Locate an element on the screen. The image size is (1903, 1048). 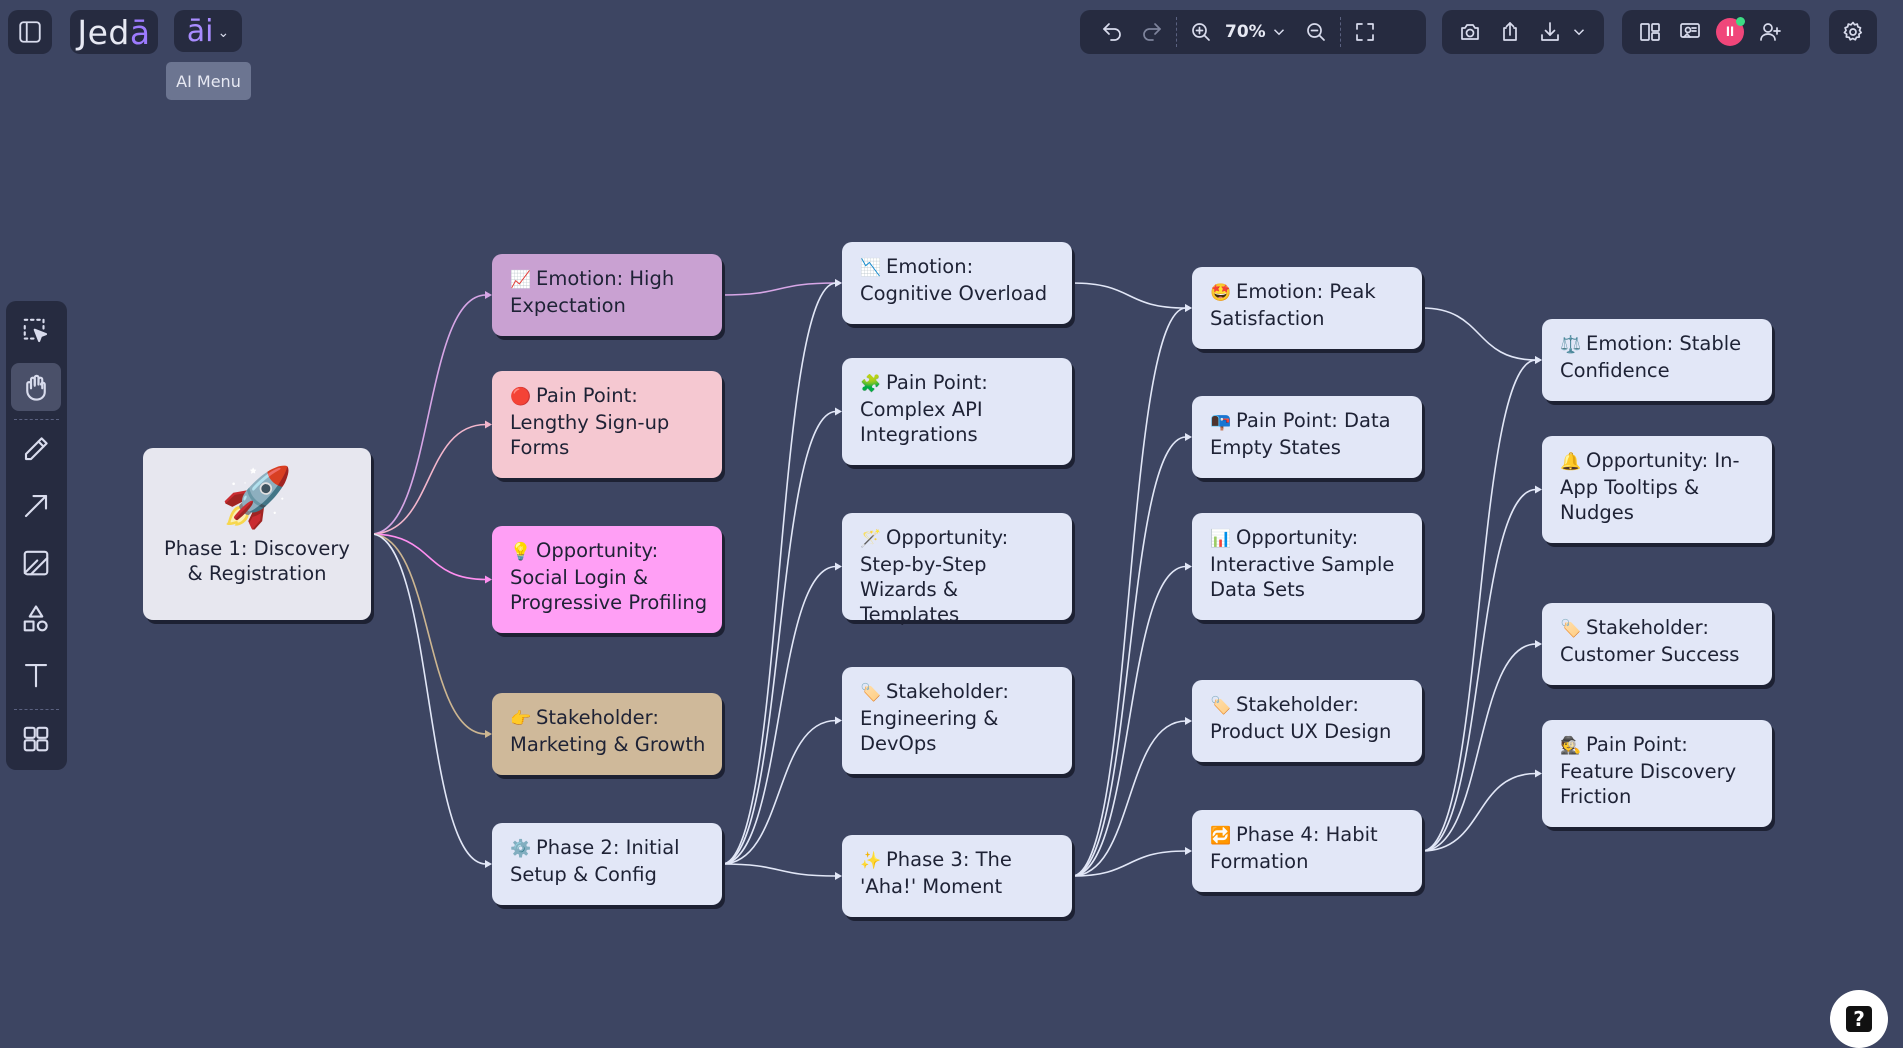
node-root: 🚀 Phase 1: Discovery & Registration is located at coordinates (257, 534).